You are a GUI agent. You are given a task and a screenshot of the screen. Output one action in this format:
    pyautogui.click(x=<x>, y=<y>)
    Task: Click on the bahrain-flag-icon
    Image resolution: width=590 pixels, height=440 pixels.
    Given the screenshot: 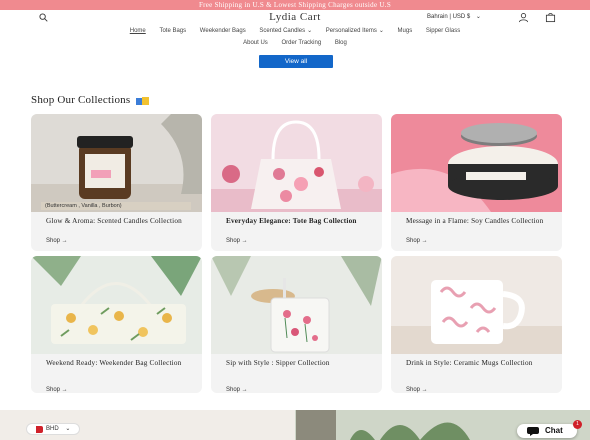 What is the action you would take?
    pyautogui.click(x=37, y=429)
    